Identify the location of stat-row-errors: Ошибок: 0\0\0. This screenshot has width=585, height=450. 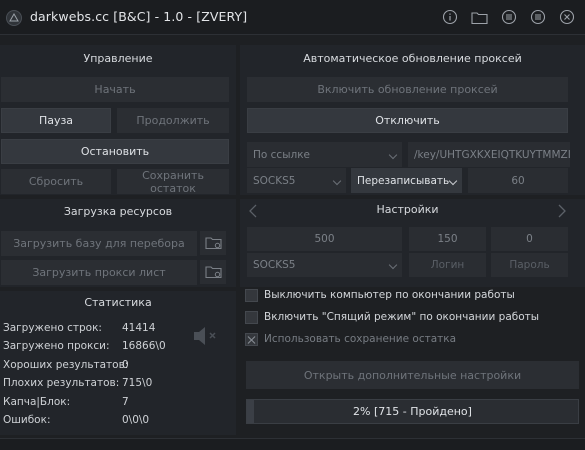
(76, 420).